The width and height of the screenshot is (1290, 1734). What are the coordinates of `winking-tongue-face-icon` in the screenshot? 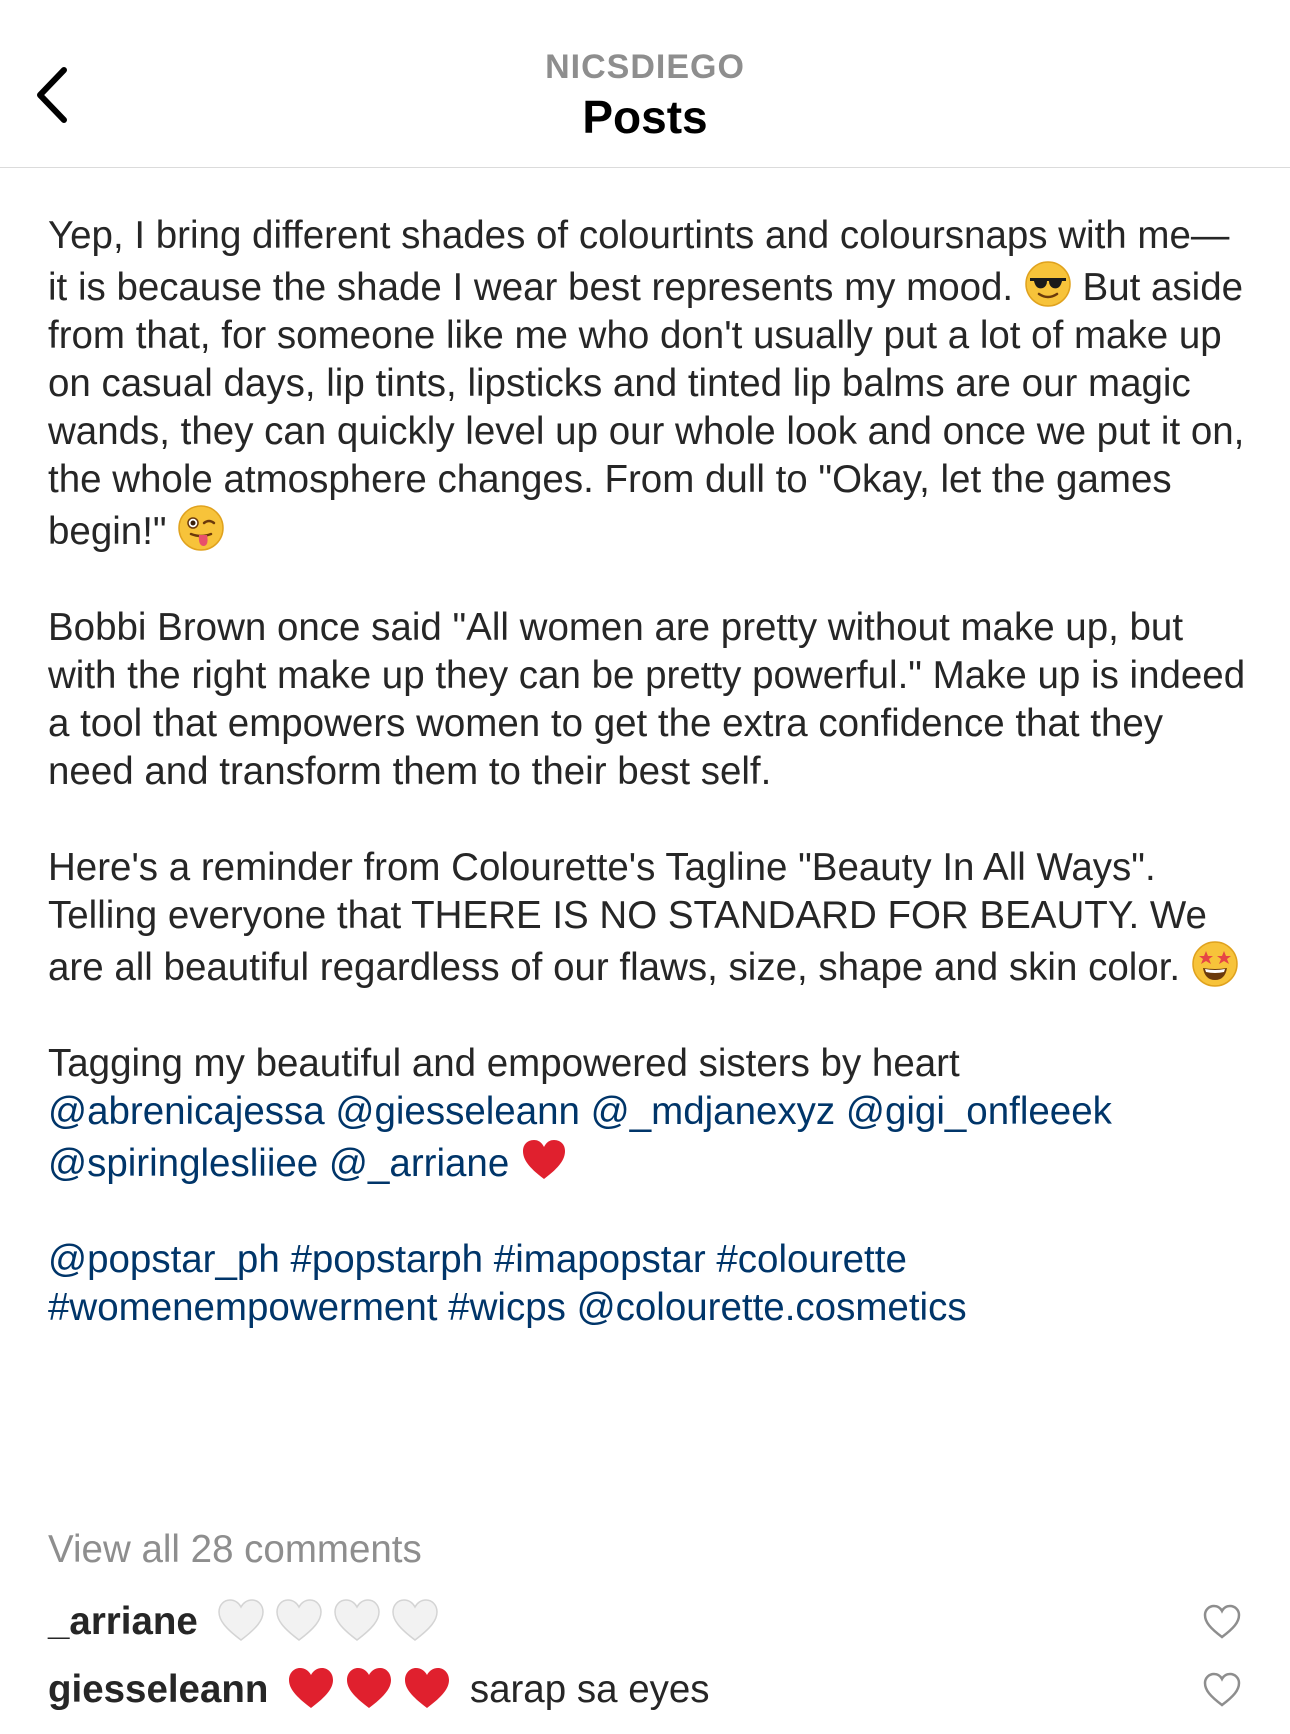 It's located at (201, 528).